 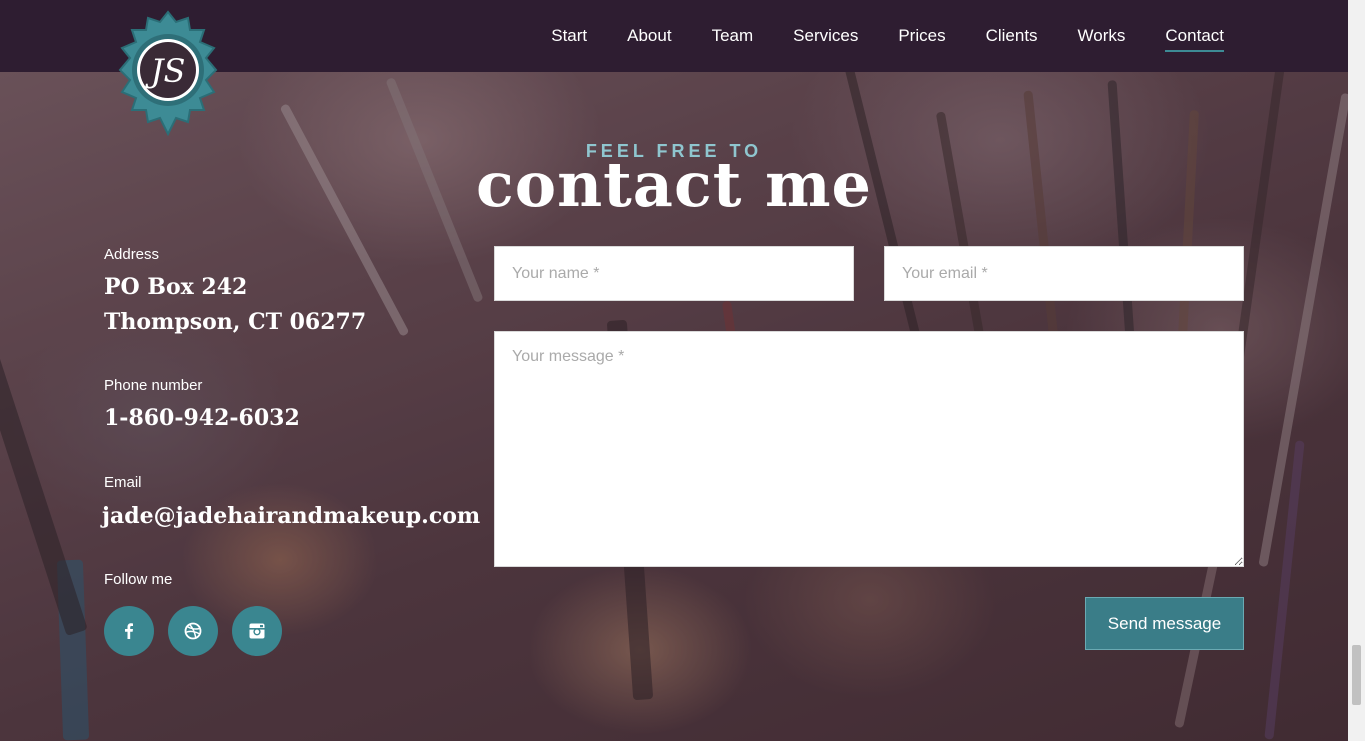 What do you see at coordinates (825, 36) in the screenshot?
I see `nav-services: Services` at bounding box center [825, 36].